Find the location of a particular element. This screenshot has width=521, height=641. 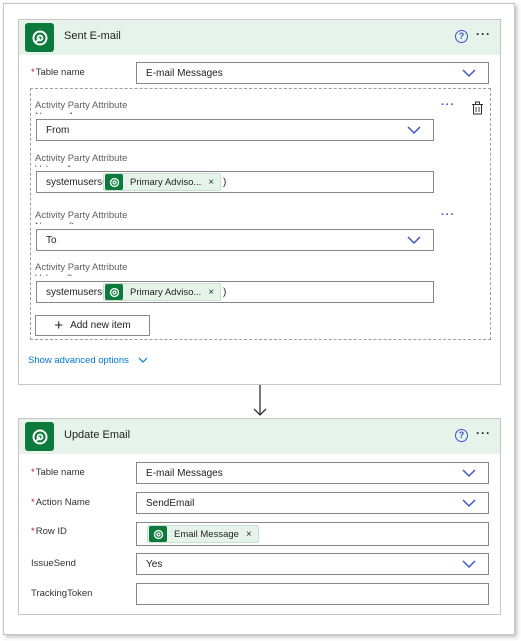

item-2-name-value: To is located at coordinates (51, 240).